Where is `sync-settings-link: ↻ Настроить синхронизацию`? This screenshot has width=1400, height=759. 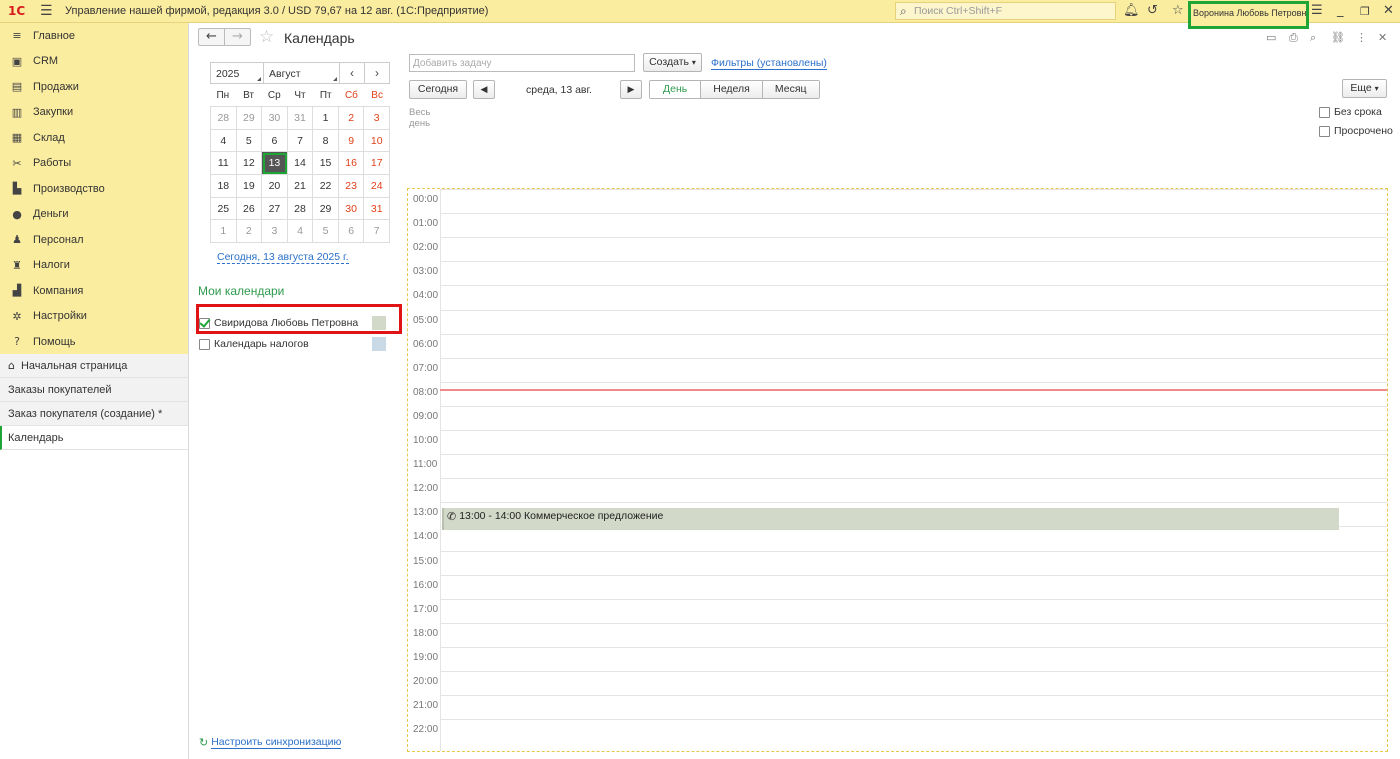
sync-settings-link: ↻ Настроить синхронизацию is located at coordinates (270, 742).